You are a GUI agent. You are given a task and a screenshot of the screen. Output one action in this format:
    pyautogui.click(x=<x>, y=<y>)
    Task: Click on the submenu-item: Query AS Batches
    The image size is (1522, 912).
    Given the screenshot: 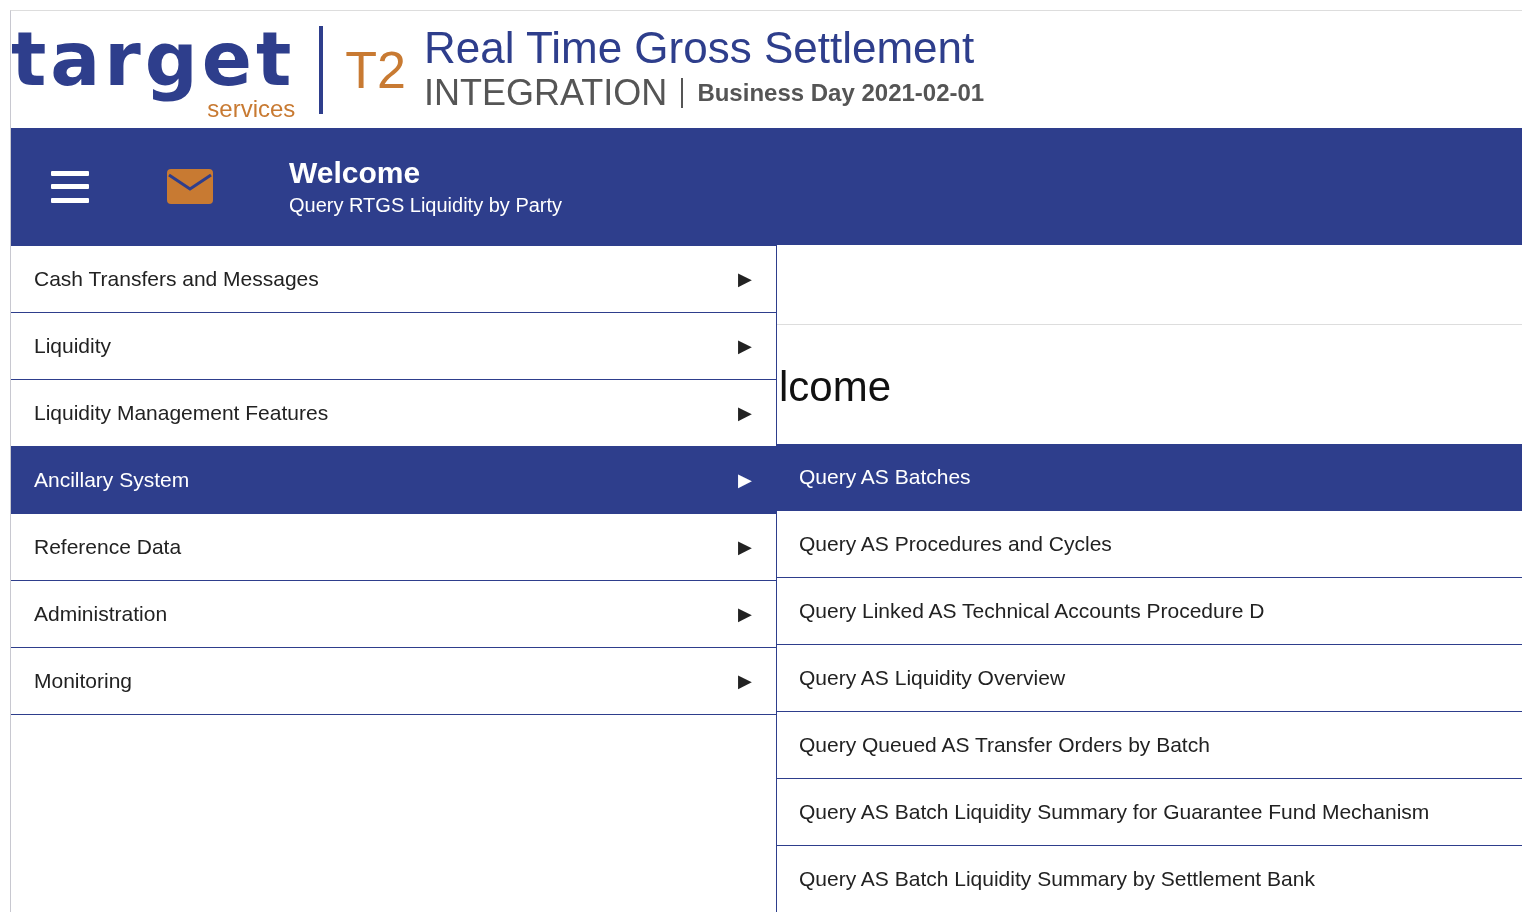 What is the action you would take?
    pyautogui.click(x=1149, y=477)
    